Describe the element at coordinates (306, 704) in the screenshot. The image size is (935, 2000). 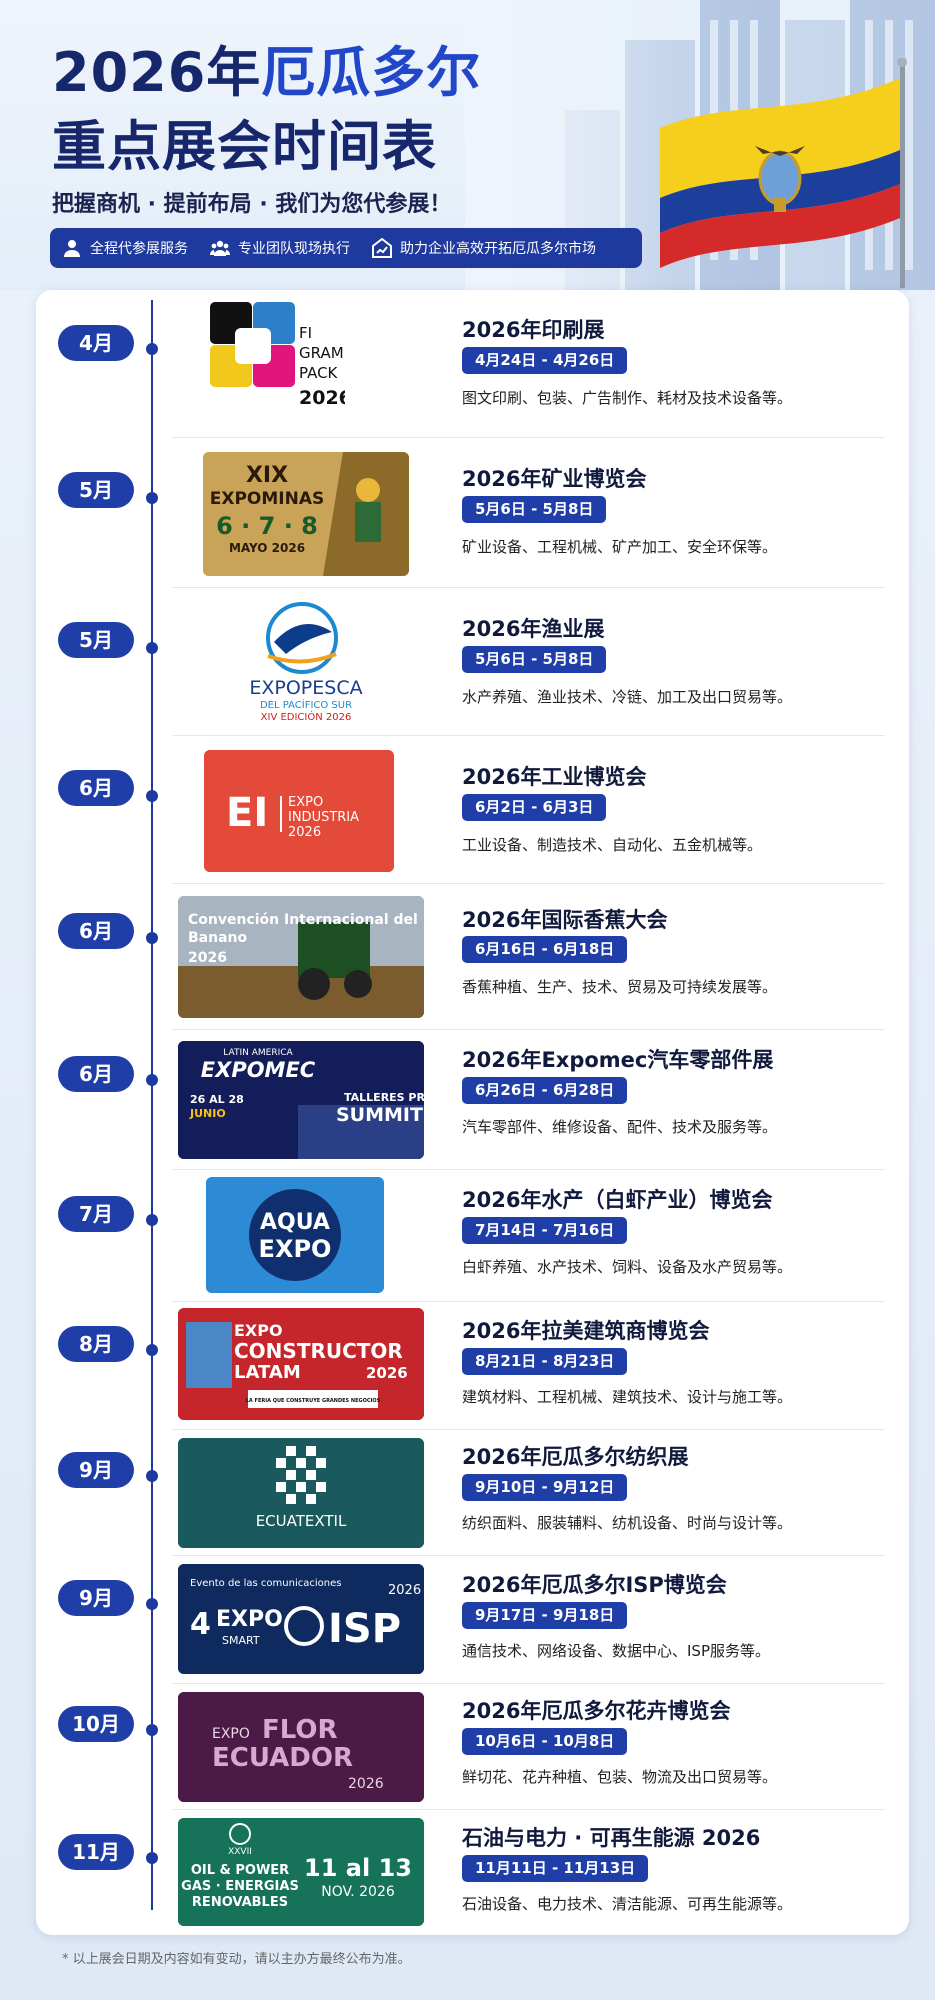
I see `logo-text: DEL PACÍFICO SUR` at that location.